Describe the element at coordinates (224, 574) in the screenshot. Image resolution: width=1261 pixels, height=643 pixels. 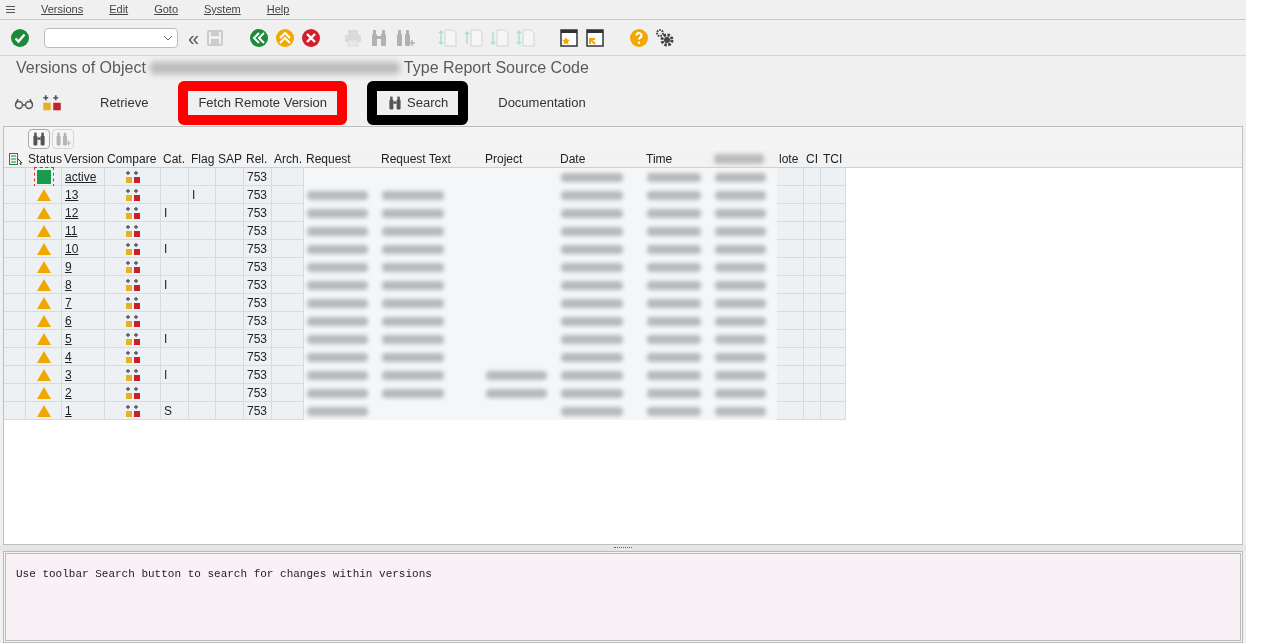
I see `message-text: Use toolbar Search button to search for changes within versions` at that location.